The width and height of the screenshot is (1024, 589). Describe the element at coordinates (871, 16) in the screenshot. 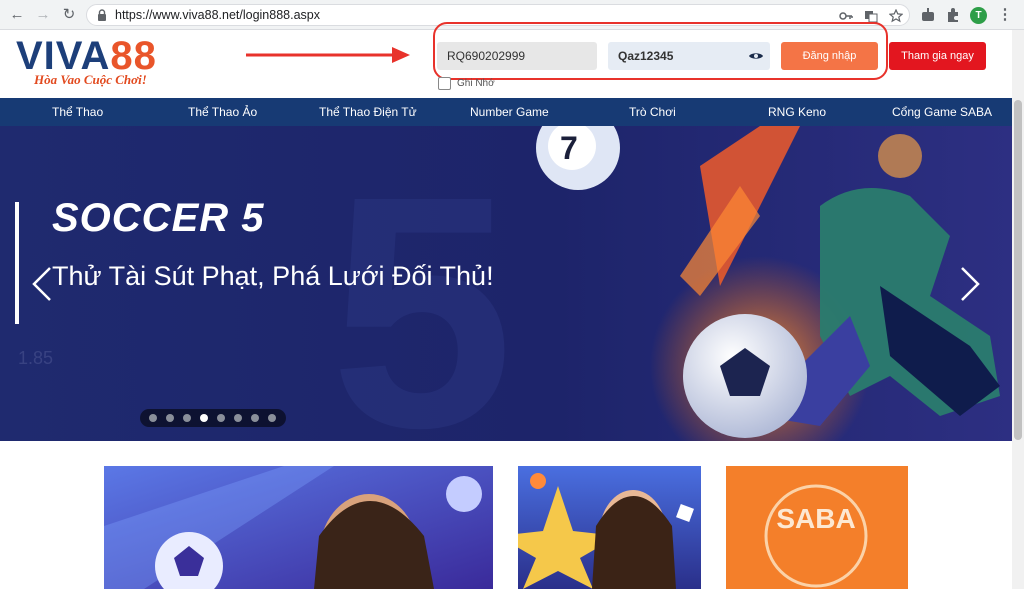

I see `translate-icon` at that location.